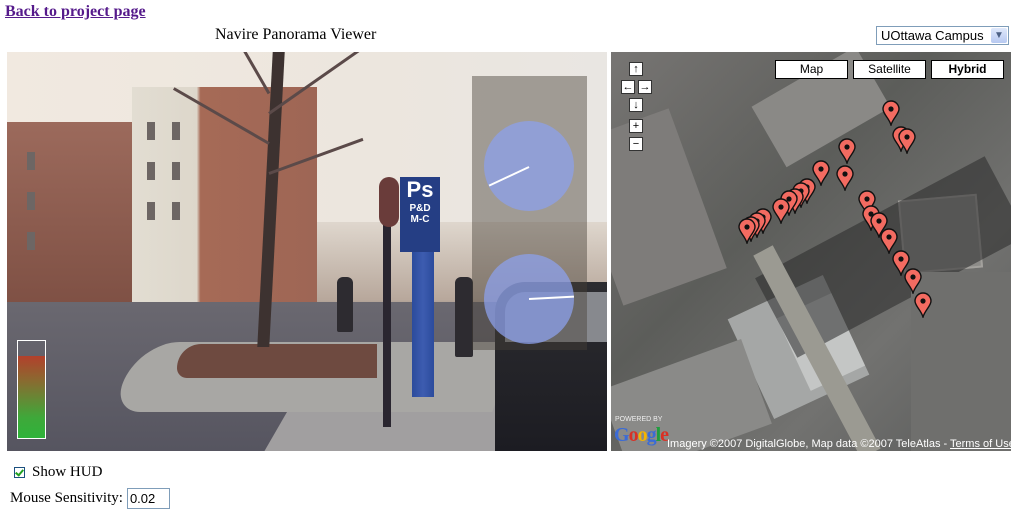  I want to click on stop-sign, so click(389, 202).